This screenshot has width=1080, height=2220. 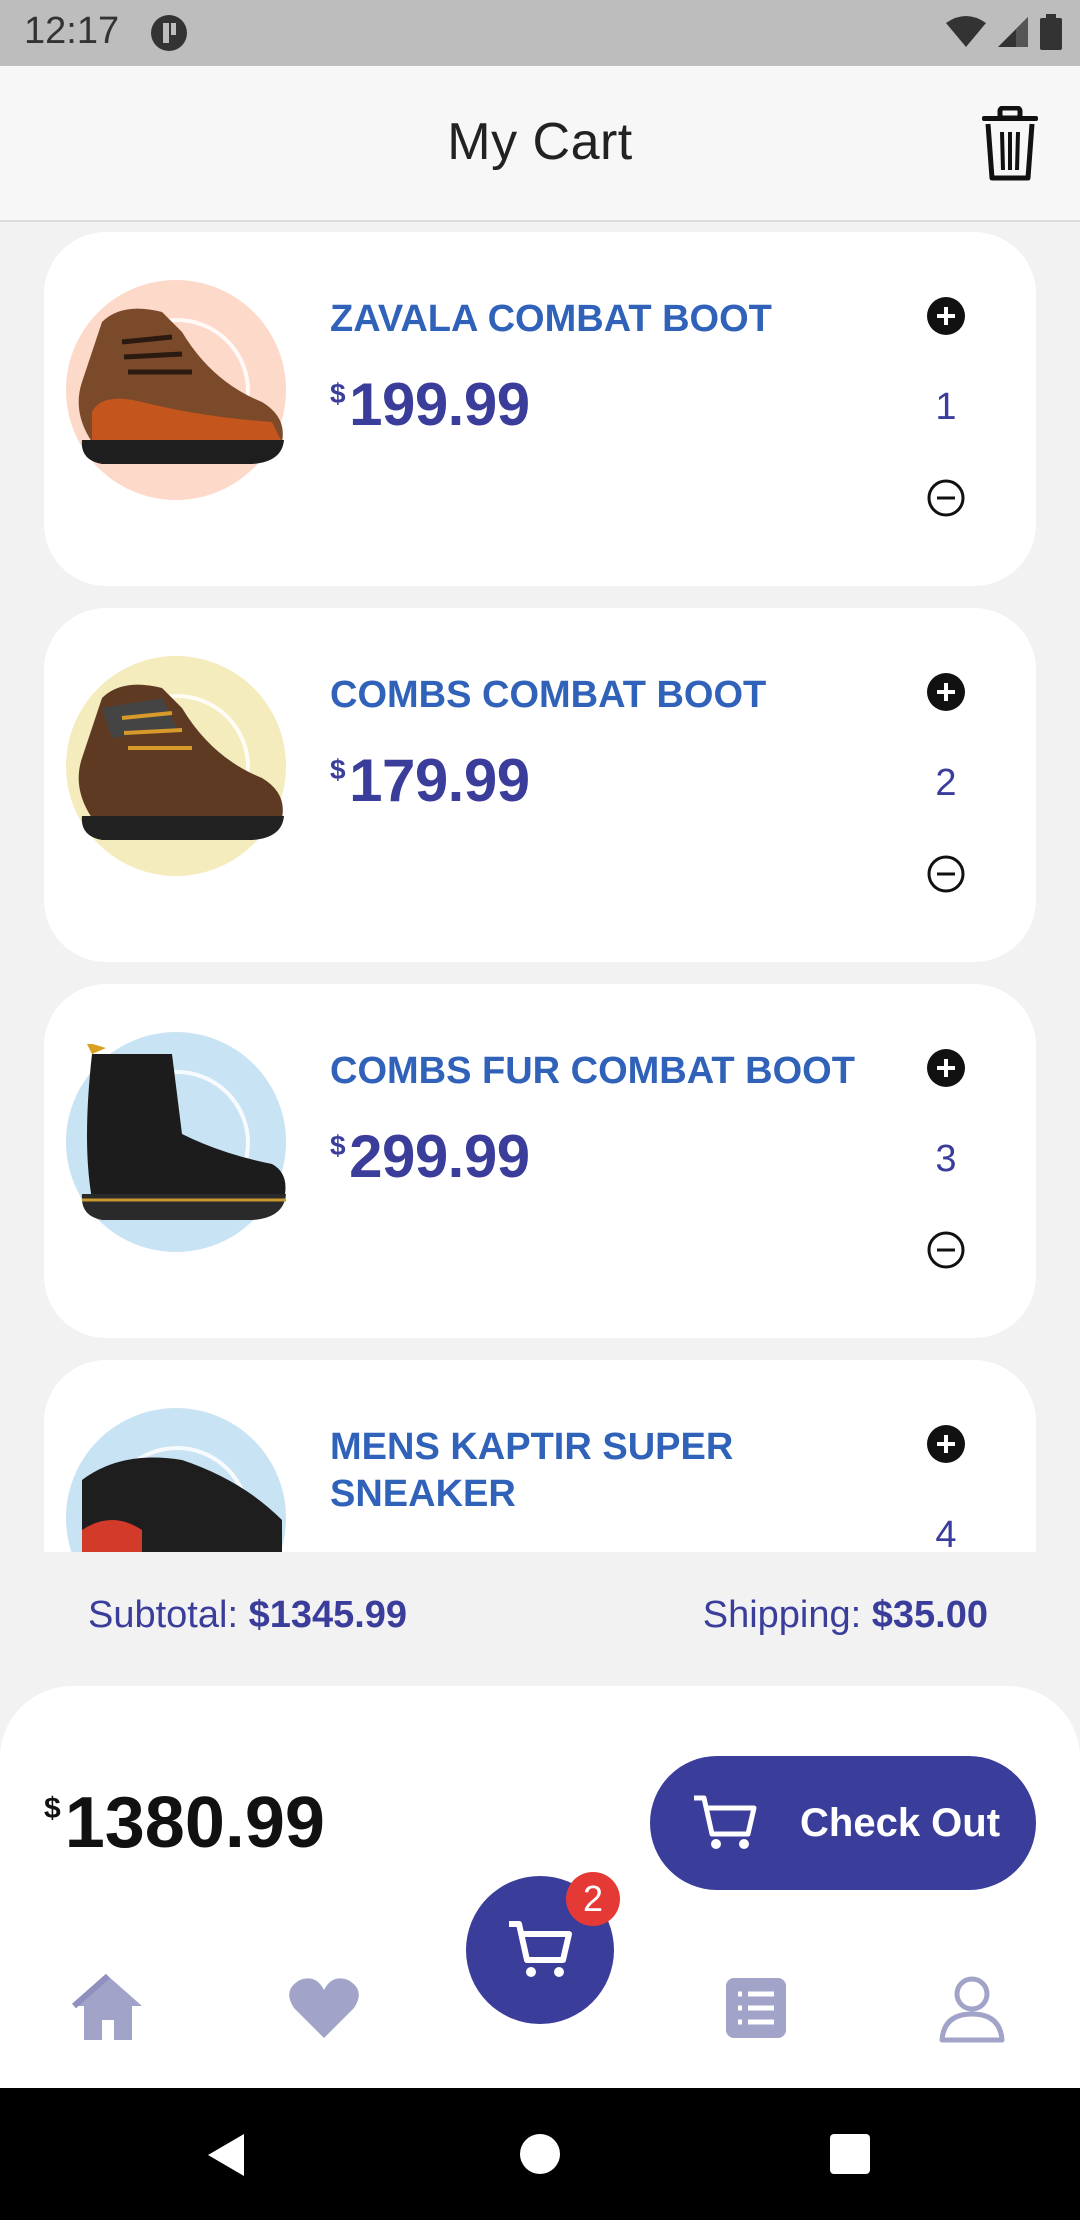 I want to click on system-navigation-bar, so click(x=540, y=2154).